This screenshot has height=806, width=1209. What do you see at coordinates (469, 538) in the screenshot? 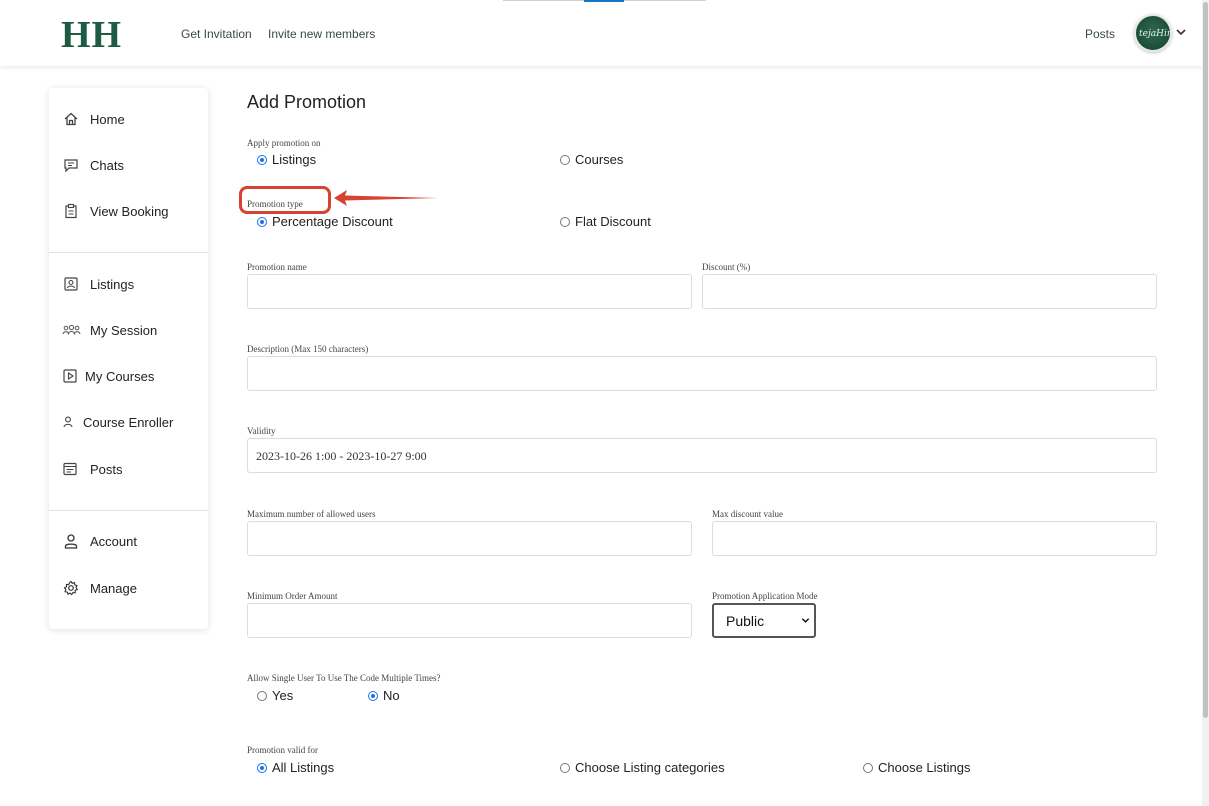
I see `max-users-input` at bounding box center [469, 538].